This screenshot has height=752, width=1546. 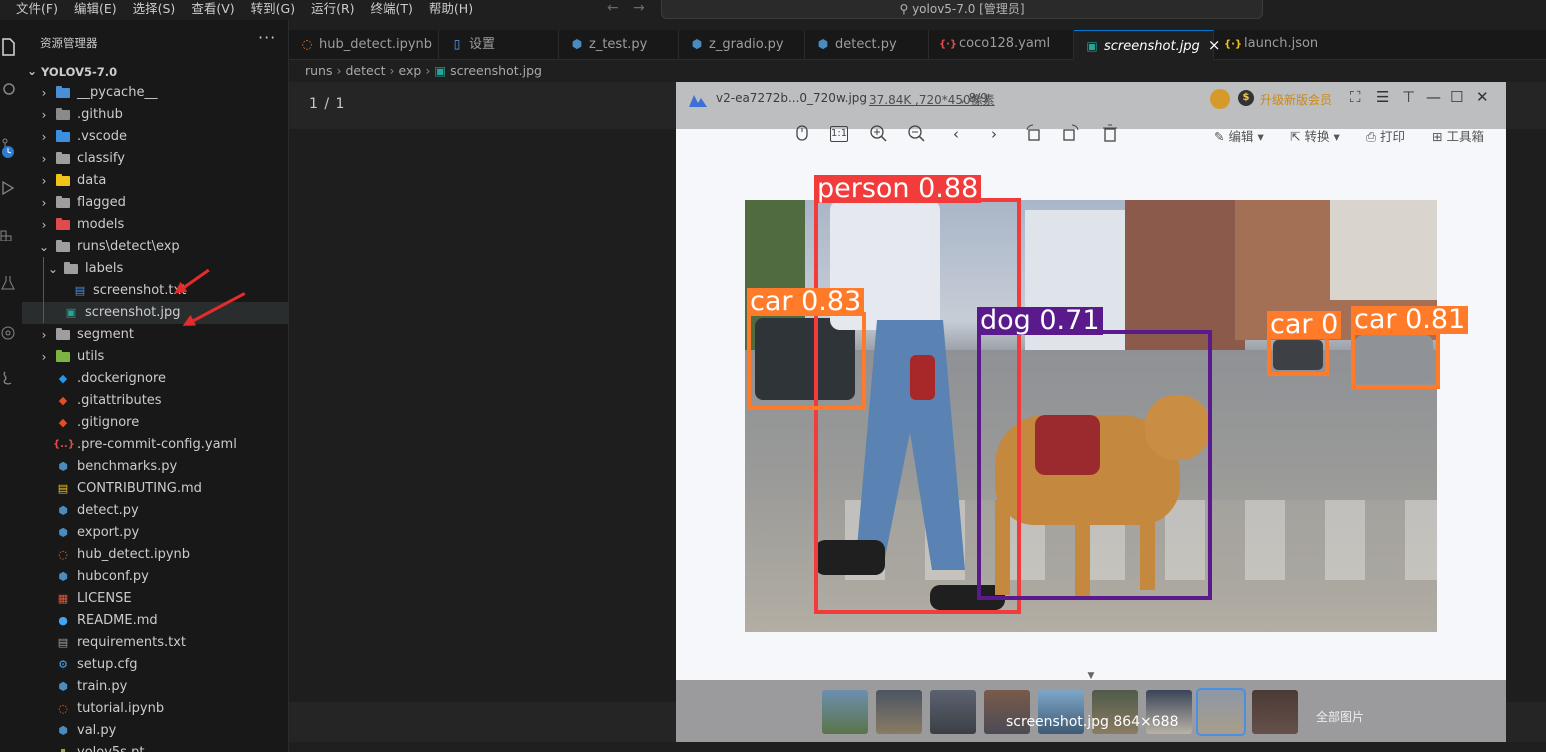 I want to click on print-button: ⎙ 打印, so click(x=1385, y=135).